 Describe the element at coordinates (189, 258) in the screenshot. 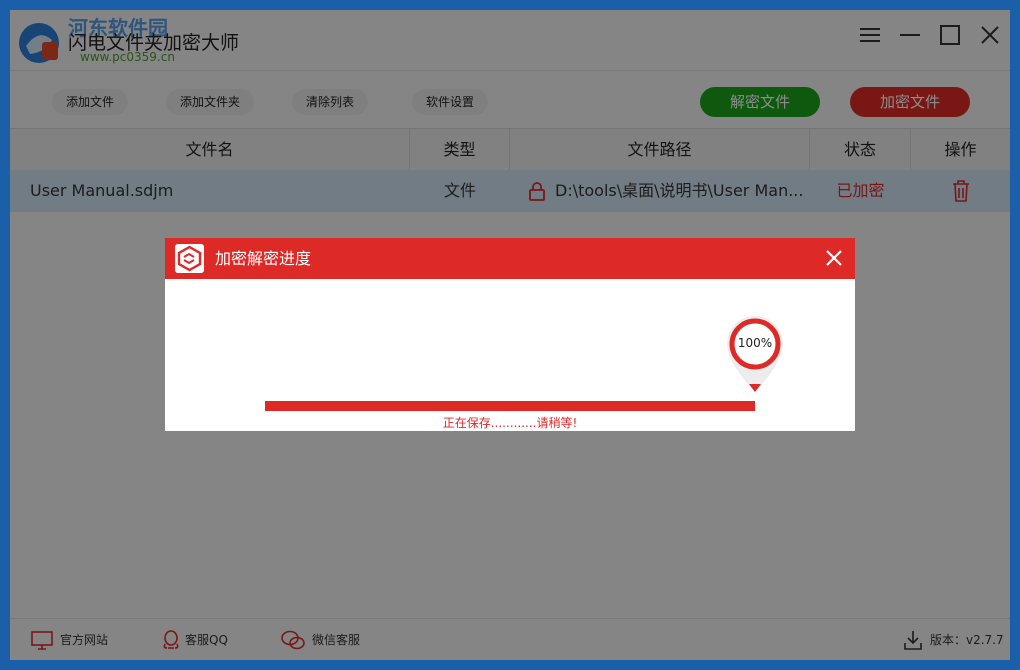

I see `shield-logo-icon` at that location.